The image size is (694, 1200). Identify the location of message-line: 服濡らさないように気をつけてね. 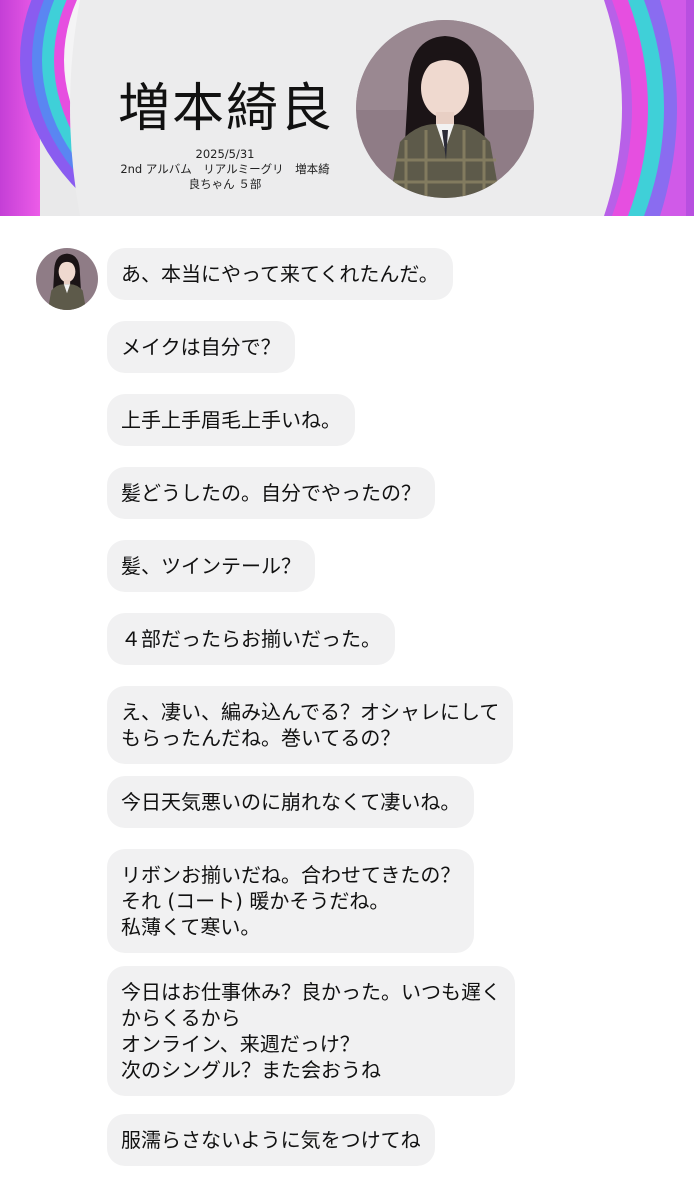
(271, 1140).